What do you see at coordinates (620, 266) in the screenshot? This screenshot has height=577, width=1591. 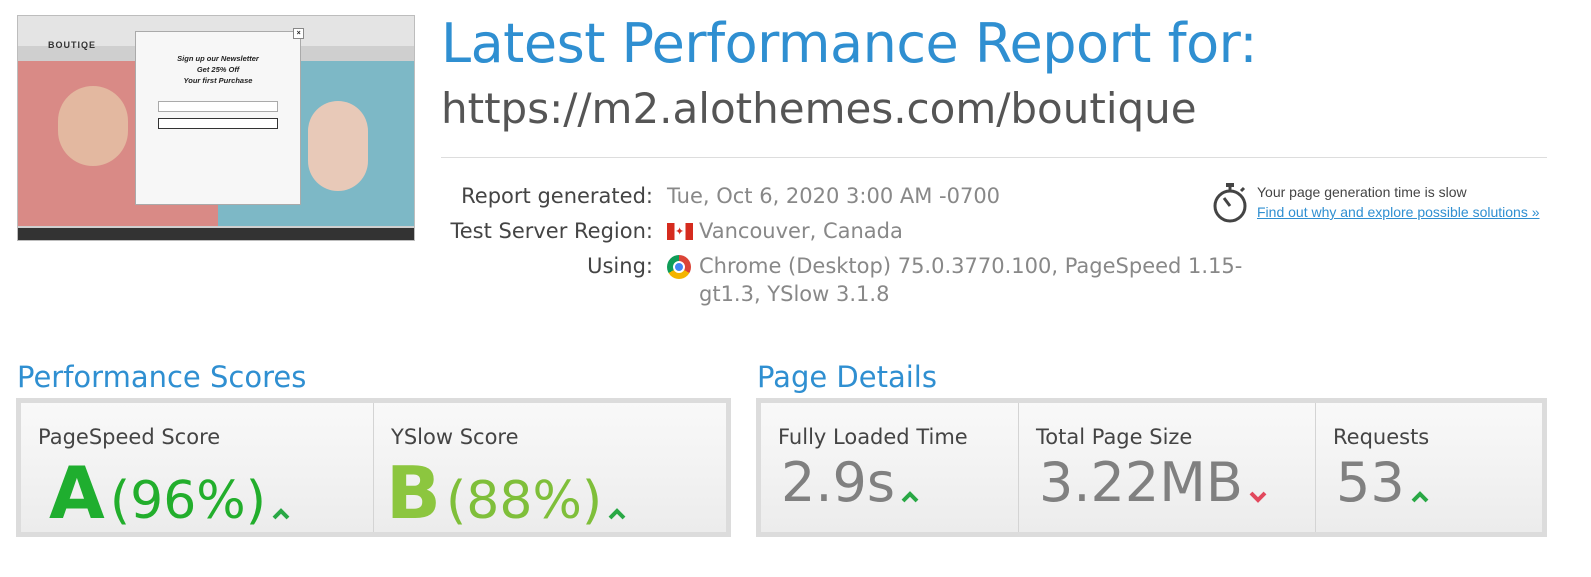 I see `using-label: Using:` at bounding box center [620, 266].